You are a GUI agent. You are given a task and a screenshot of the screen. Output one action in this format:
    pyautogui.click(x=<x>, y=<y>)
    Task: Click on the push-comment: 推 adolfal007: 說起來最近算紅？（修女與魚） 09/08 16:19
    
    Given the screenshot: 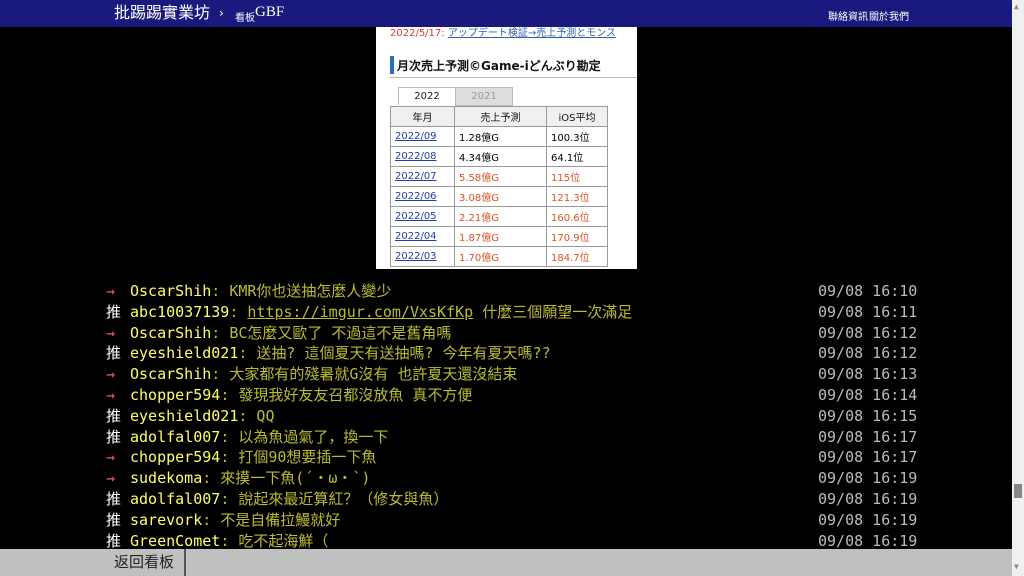 What is the action you would take?
    pyautogui.click(x=506, y=499)
    